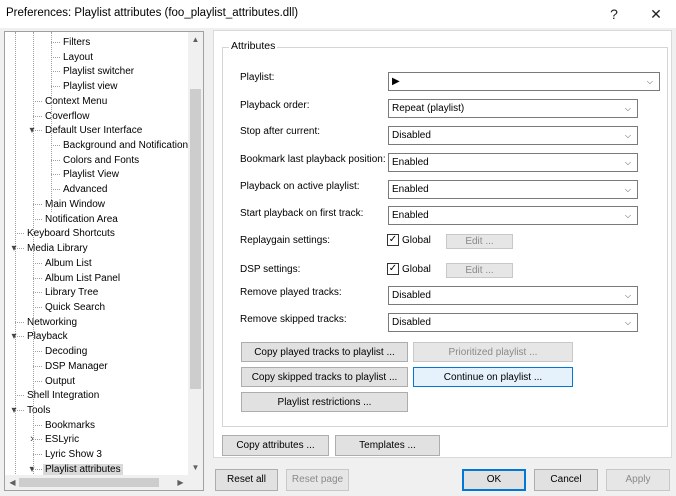  What do you see at coordinates (416, 240) in the screenshot?
I see `replaygain-global-label: Global` at bounding box center [416, 240].